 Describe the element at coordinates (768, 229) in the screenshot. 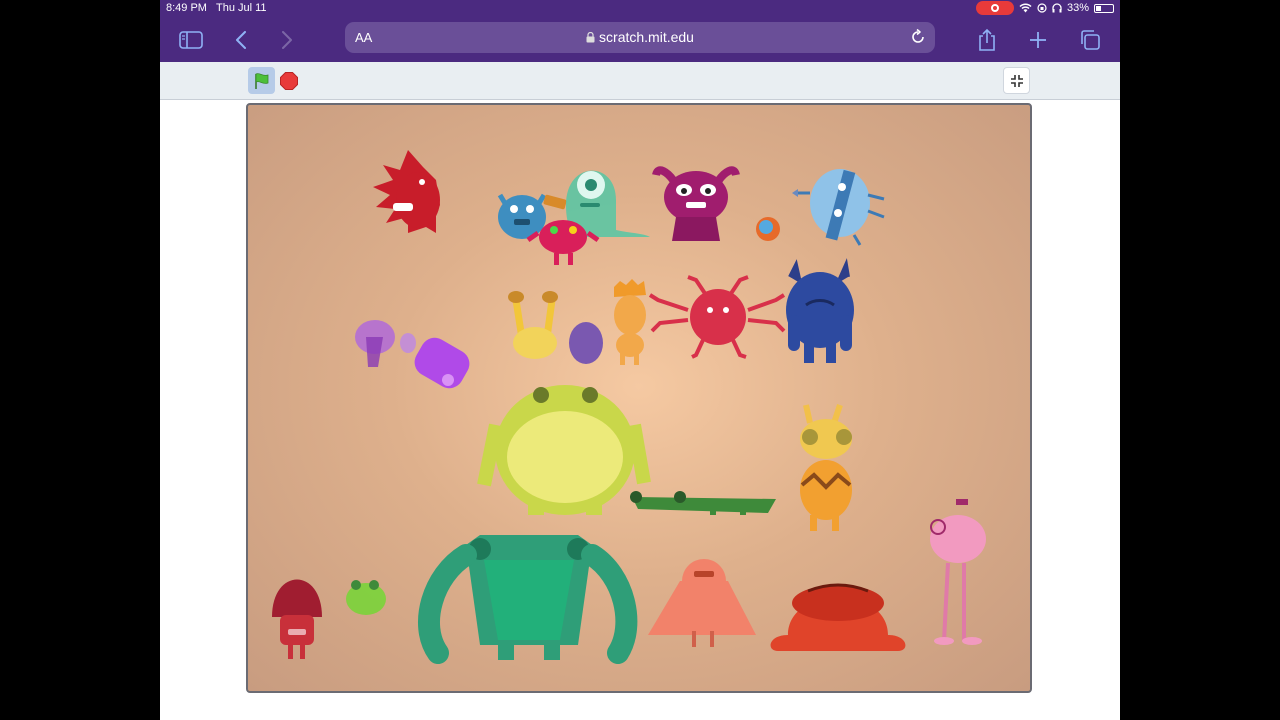

I see `orange-small-monster` at that location.